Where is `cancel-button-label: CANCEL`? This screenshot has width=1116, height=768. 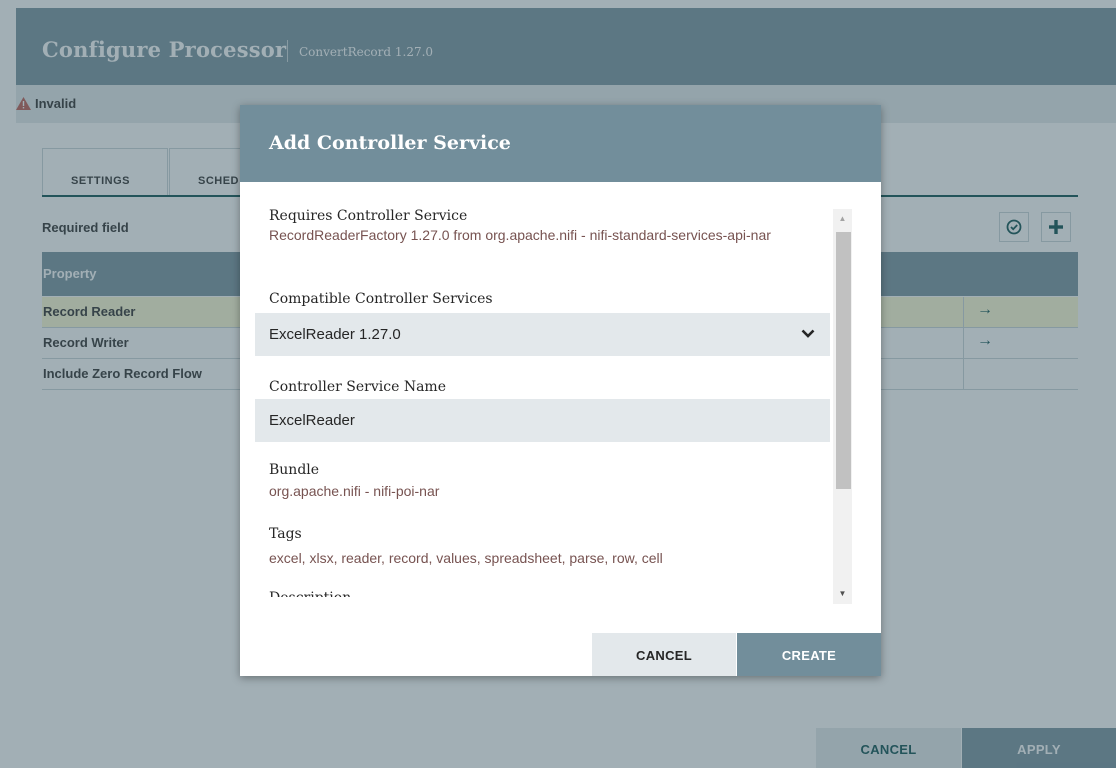 cancel-button-label: CANCEL is located at coordinates (664, 655).